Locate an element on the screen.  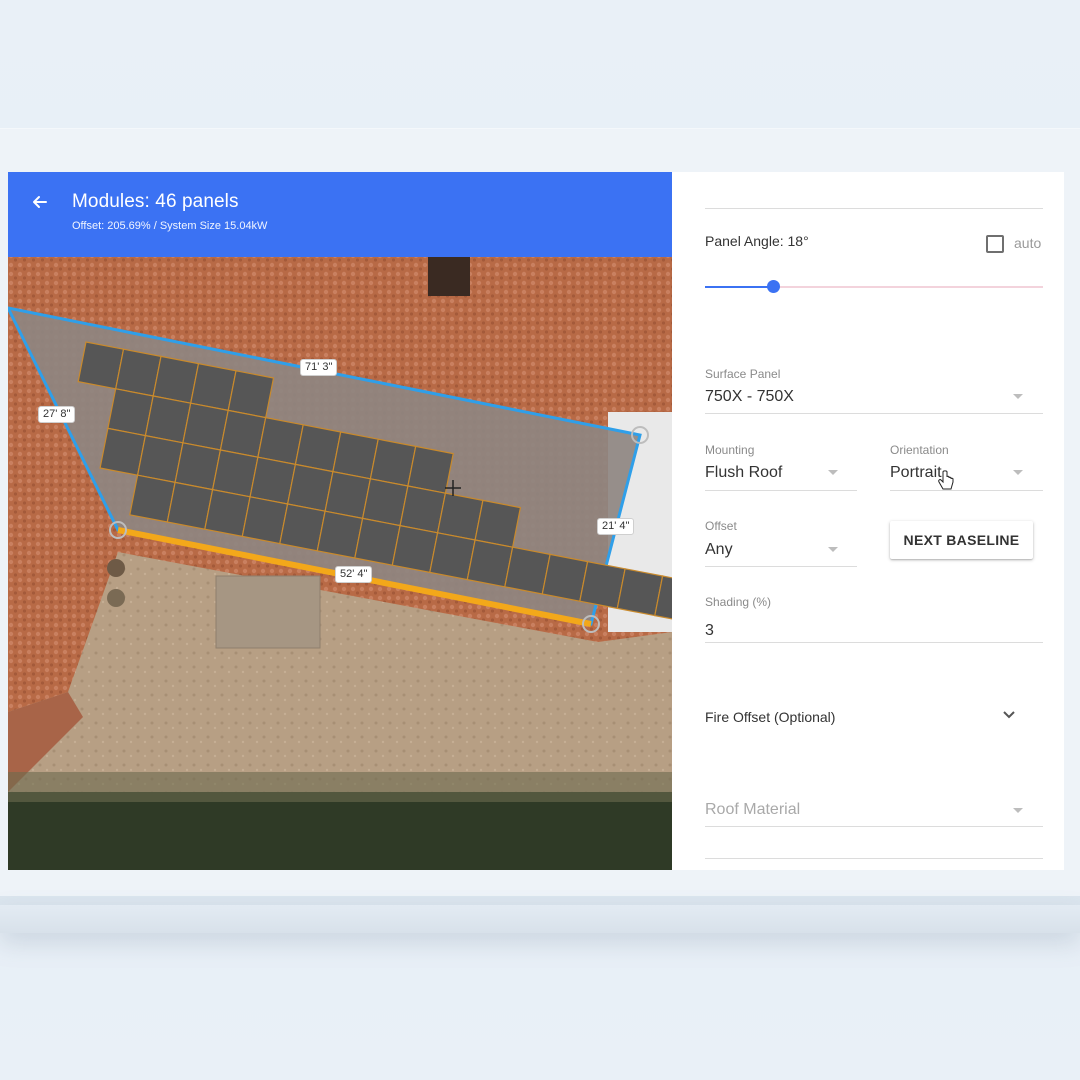
roof-chimney is located at coordinates (449, 274).